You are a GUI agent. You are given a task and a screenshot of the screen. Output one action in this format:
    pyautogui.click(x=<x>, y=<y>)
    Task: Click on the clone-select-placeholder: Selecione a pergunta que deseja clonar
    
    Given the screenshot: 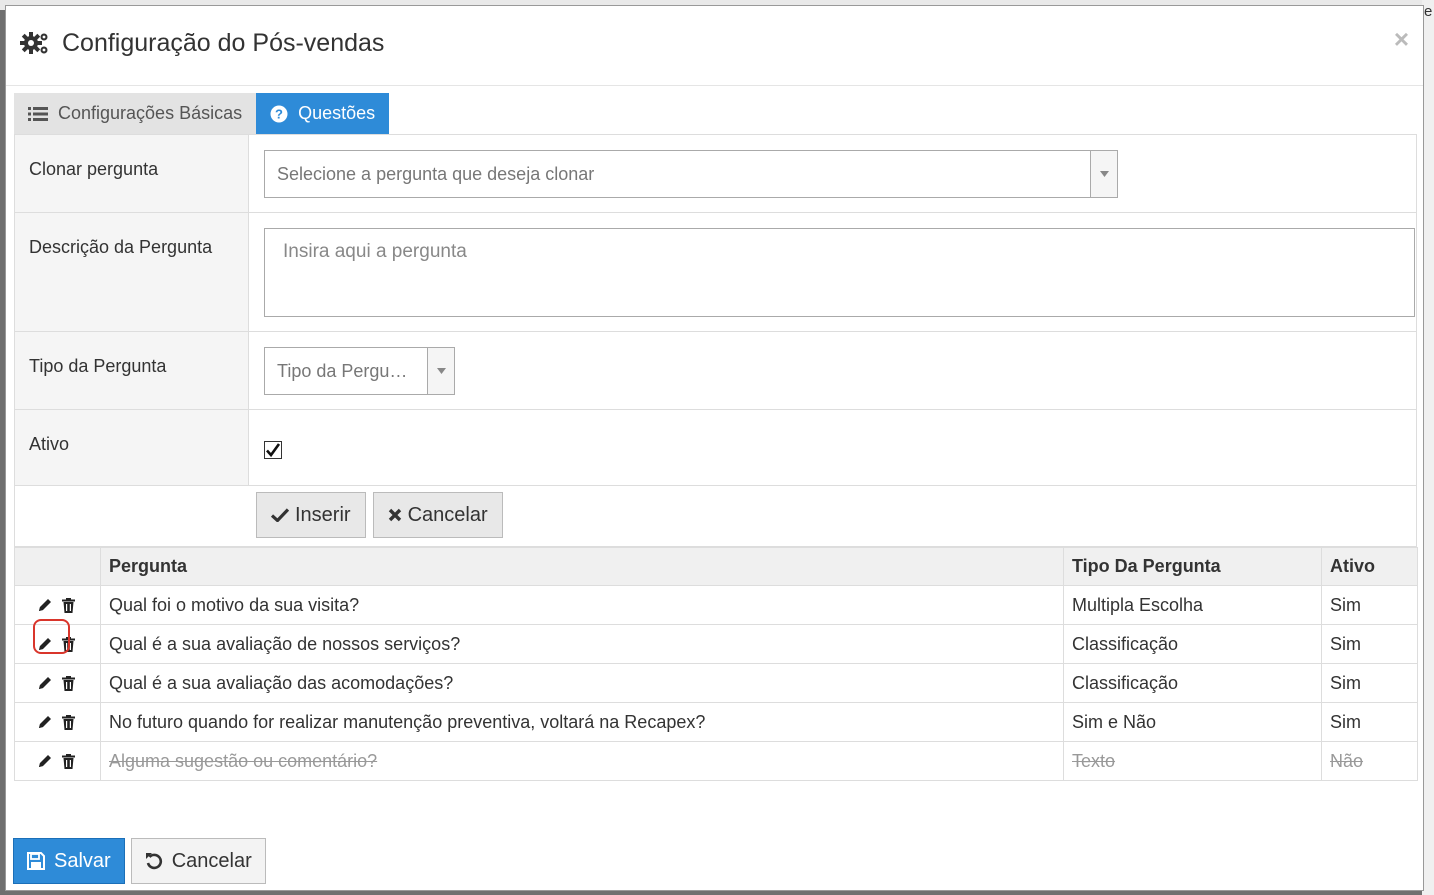 What is the action you would take?
    pyautogui.click(x=436, y=173)
    